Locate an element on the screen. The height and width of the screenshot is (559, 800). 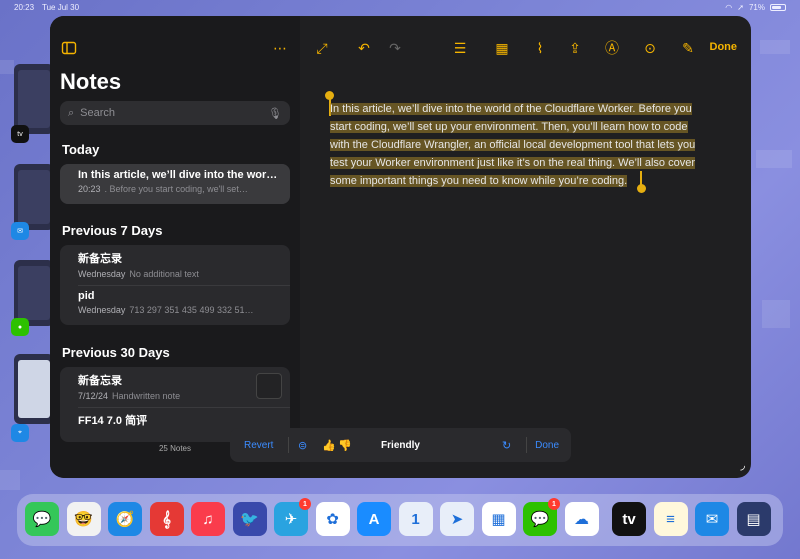
wechat-icon: ● is located at coordinates (20, 327).